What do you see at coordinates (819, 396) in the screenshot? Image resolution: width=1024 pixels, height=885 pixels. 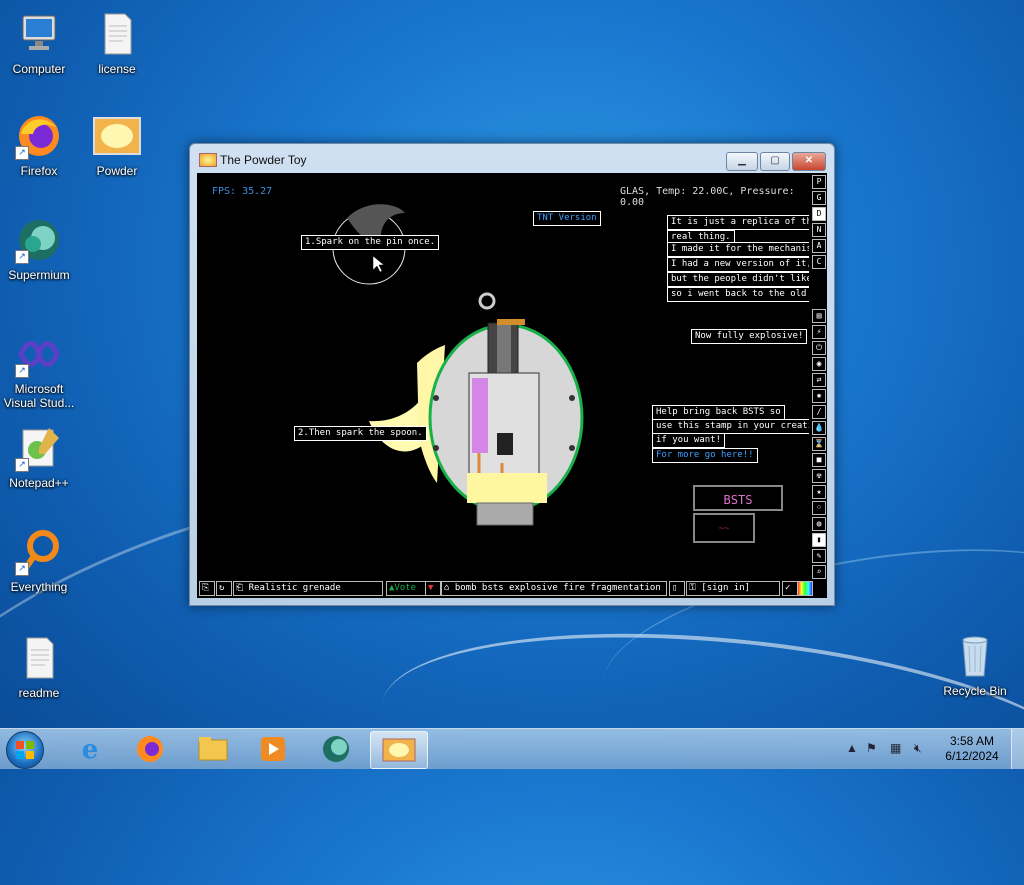 I see `category-explosives-icon: ✸` at bounding box center [819, 396].